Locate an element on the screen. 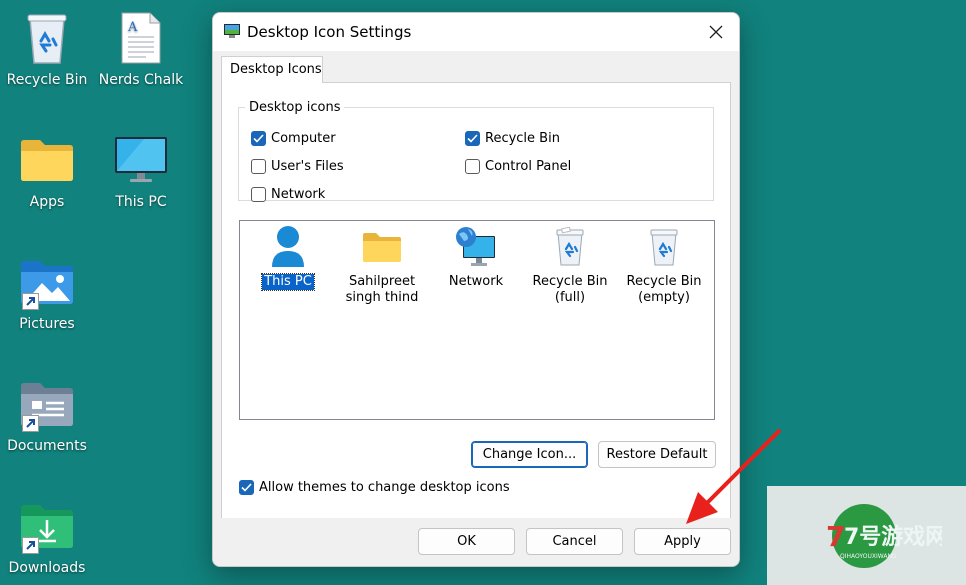  checkbox-network: Network is located at coordinates (288, 194).